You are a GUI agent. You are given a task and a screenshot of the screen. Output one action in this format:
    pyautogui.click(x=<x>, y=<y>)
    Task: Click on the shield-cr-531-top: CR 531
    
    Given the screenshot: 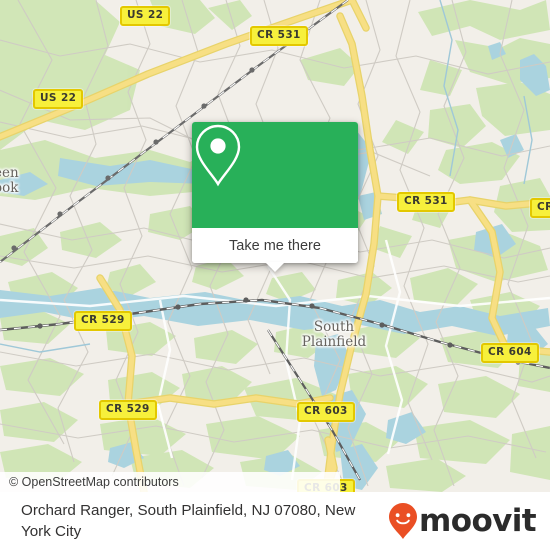 What is the action you would take?
    pyautogui.click(x=279, y=36)
    